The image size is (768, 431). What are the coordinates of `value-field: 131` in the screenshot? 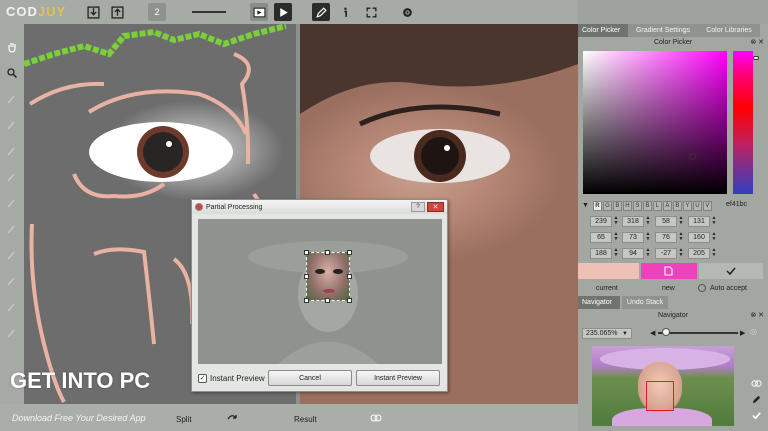 It's located at (699, 221).